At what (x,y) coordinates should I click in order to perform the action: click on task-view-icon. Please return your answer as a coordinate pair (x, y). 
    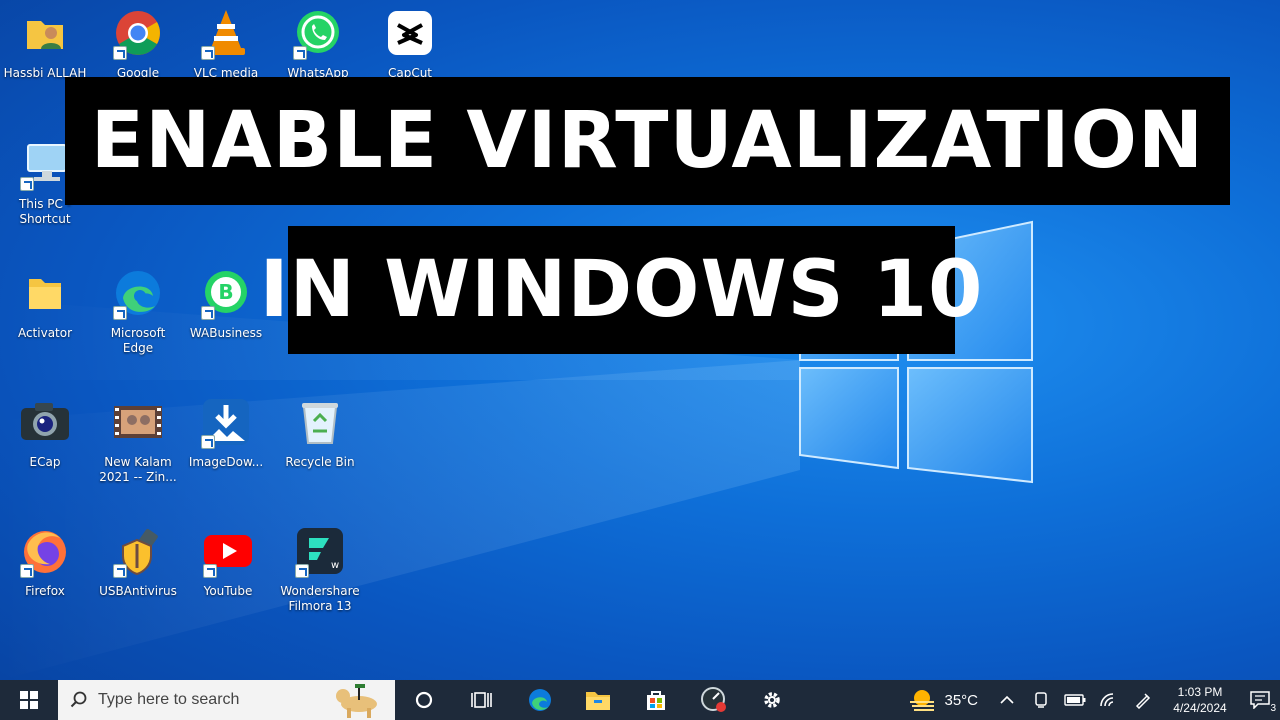
    Looking at the image, I should click on (481, 700).